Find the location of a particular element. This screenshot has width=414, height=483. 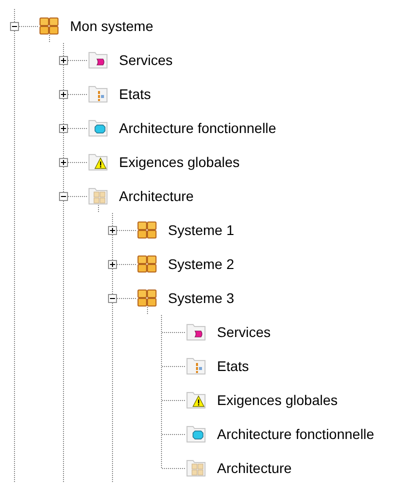

tree-item: Systeme 1 is located at coordinates (201, 230).